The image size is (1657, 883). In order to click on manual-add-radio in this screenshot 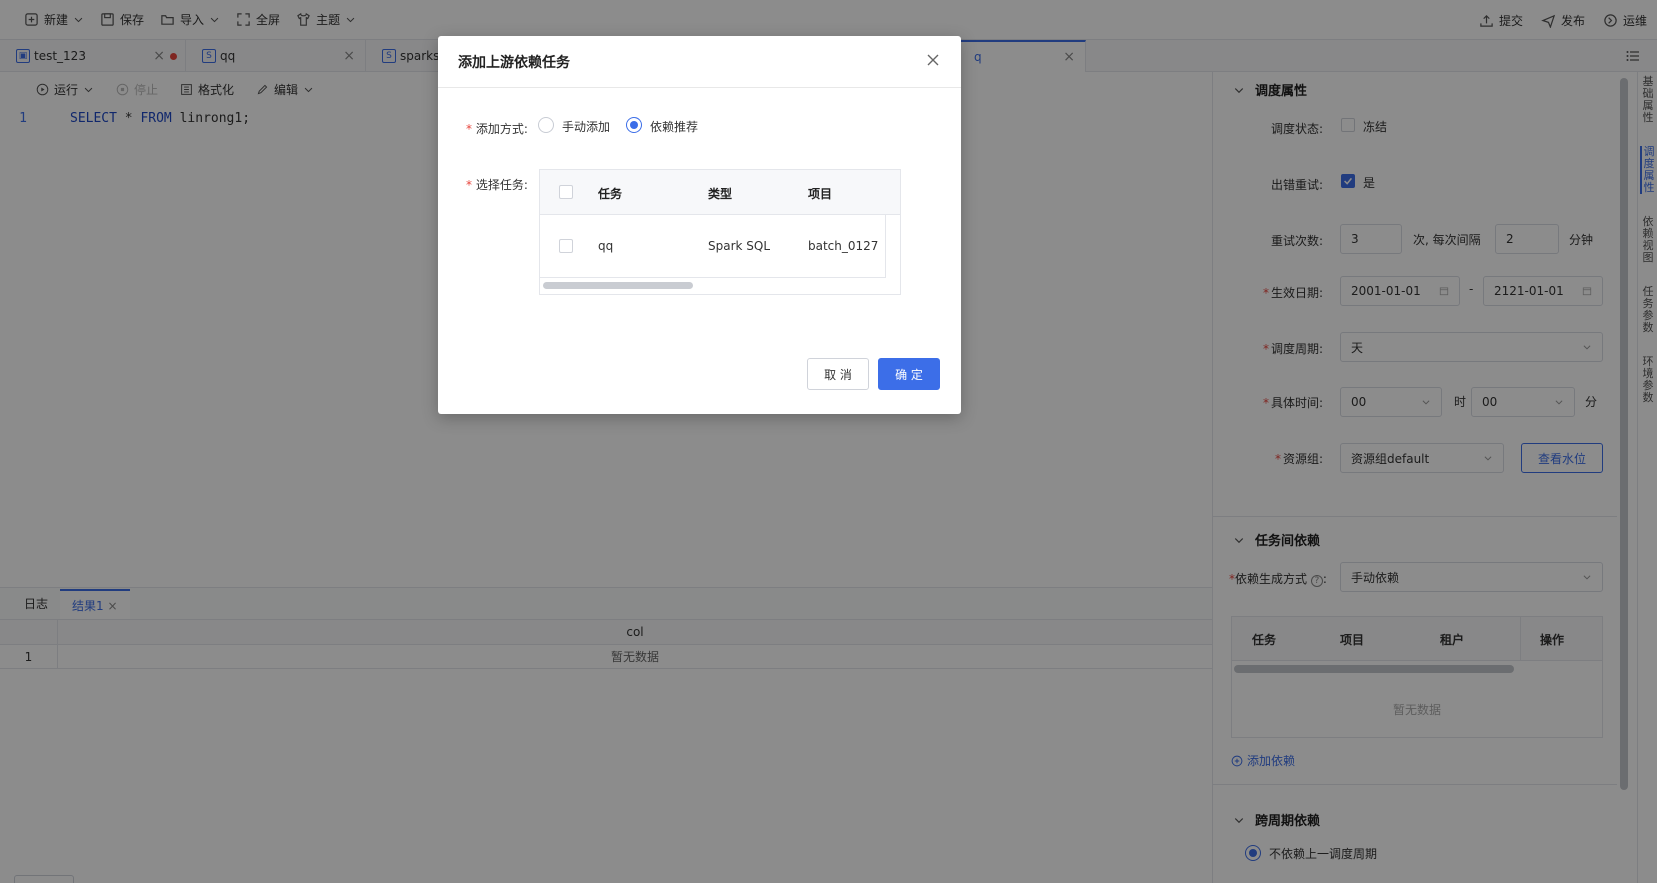, I will do `click(546, 125)`.